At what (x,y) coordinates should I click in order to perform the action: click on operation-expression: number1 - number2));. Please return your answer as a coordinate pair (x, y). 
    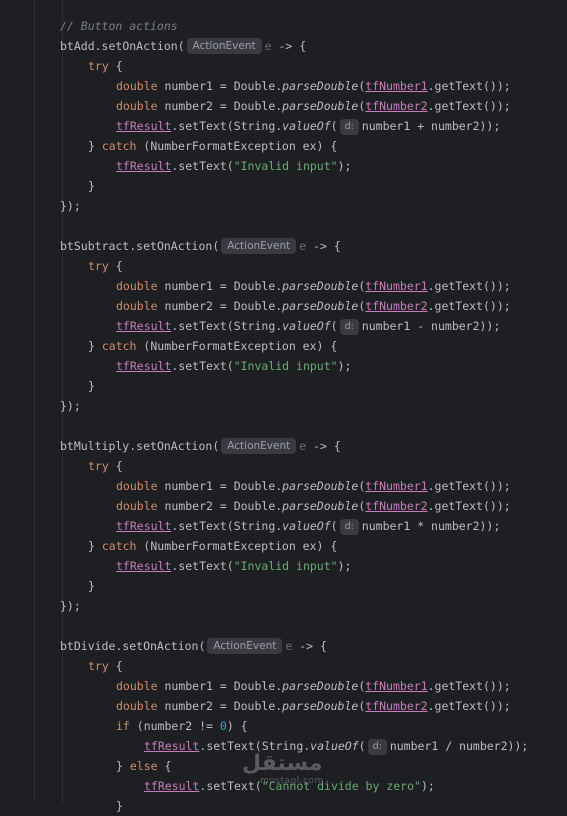
    Looking at the image, I should click on (431, 326).